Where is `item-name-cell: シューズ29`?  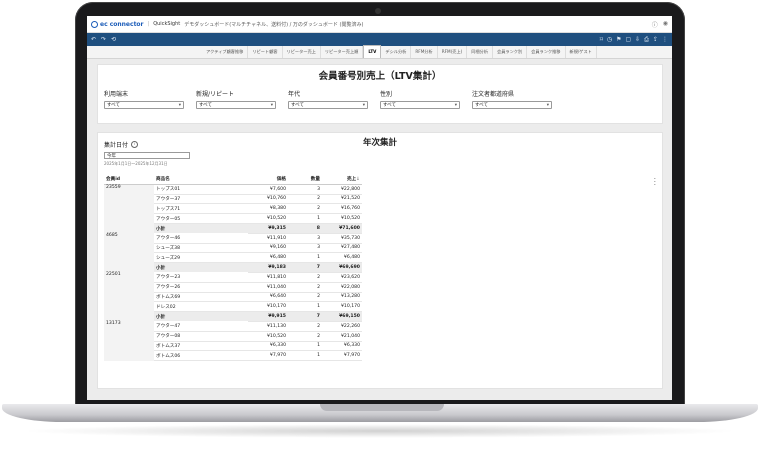
item-name-cell: シューズ29 is located at coordinates (201, 258).